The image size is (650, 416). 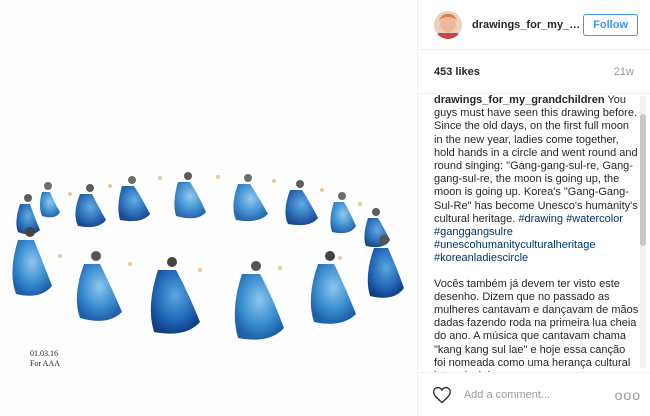 I want to click on caption-scrollbar, so click(x=643, y=232).